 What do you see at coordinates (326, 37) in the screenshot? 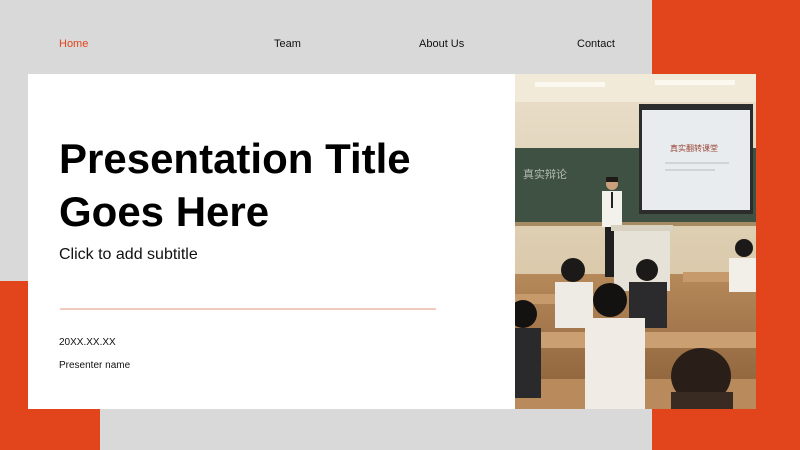
I see `top-navigation: Home Team About Us Contact` at bounding box center [326, 37].